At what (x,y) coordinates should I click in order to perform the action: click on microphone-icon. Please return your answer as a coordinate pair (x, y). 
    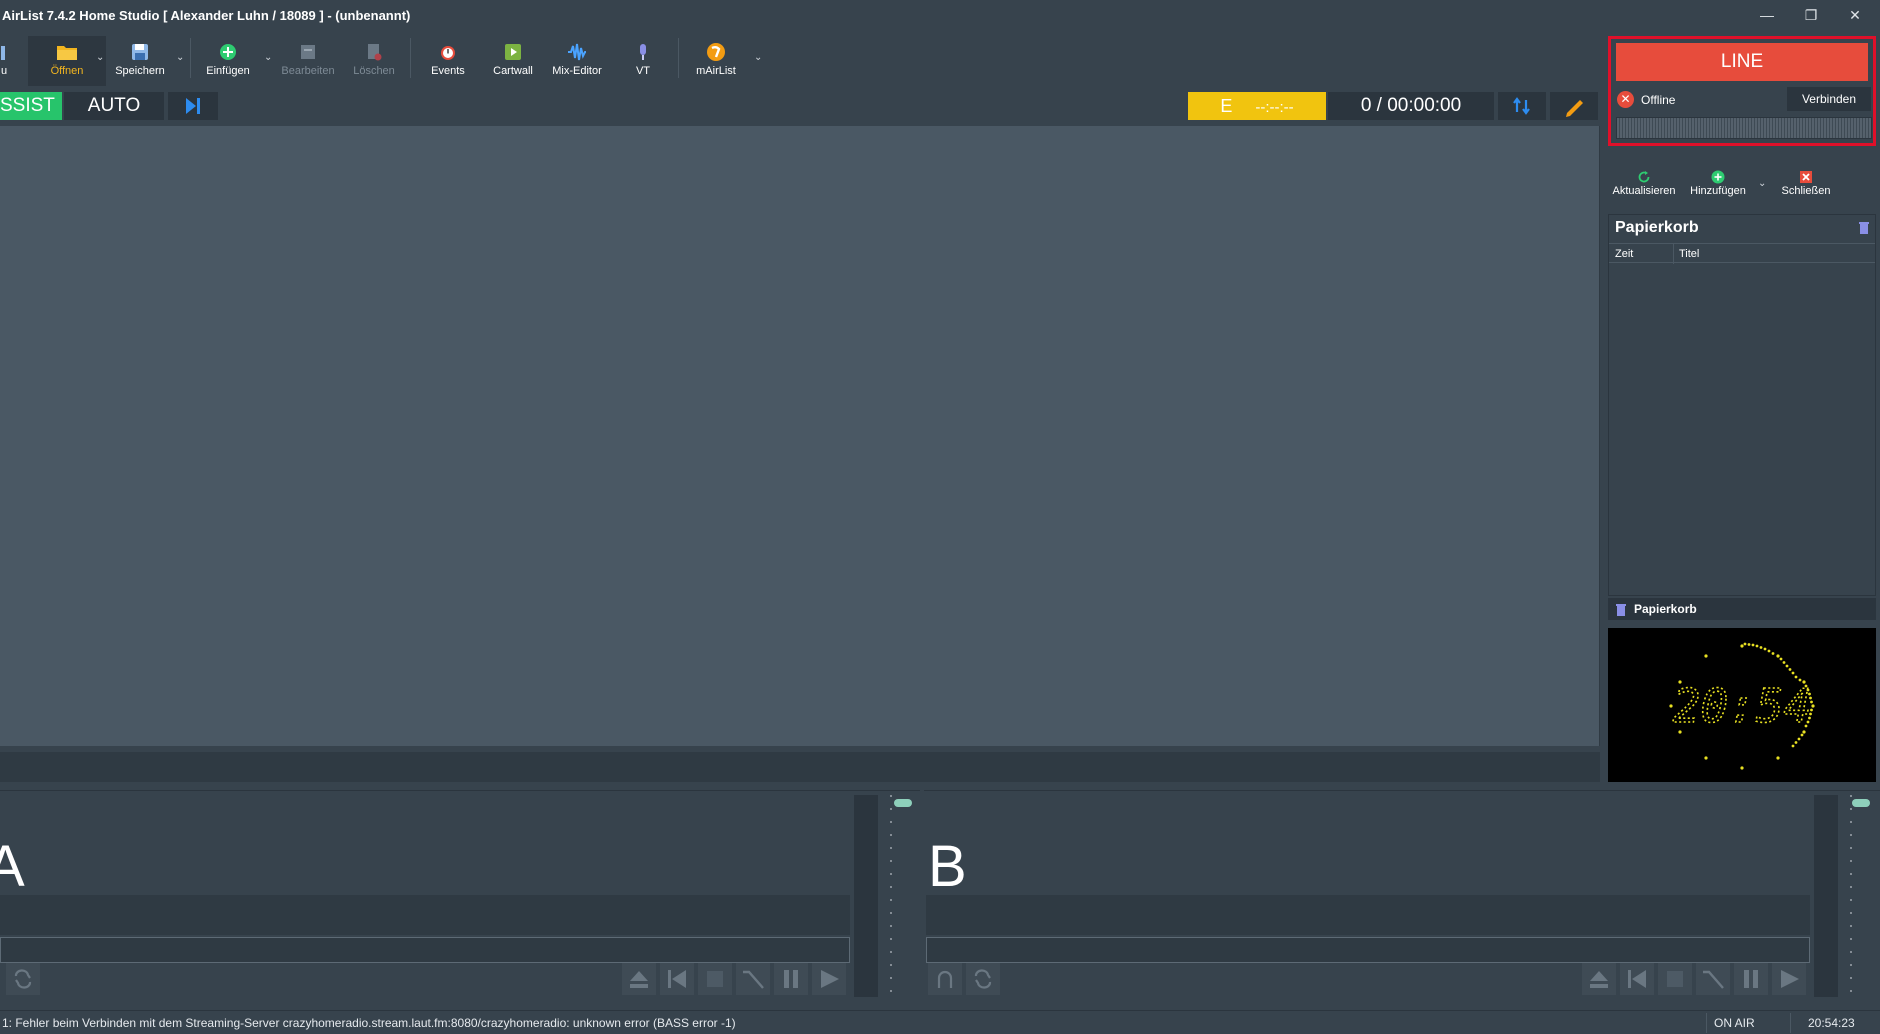
    Looking at the image, I should click on (643, 52).